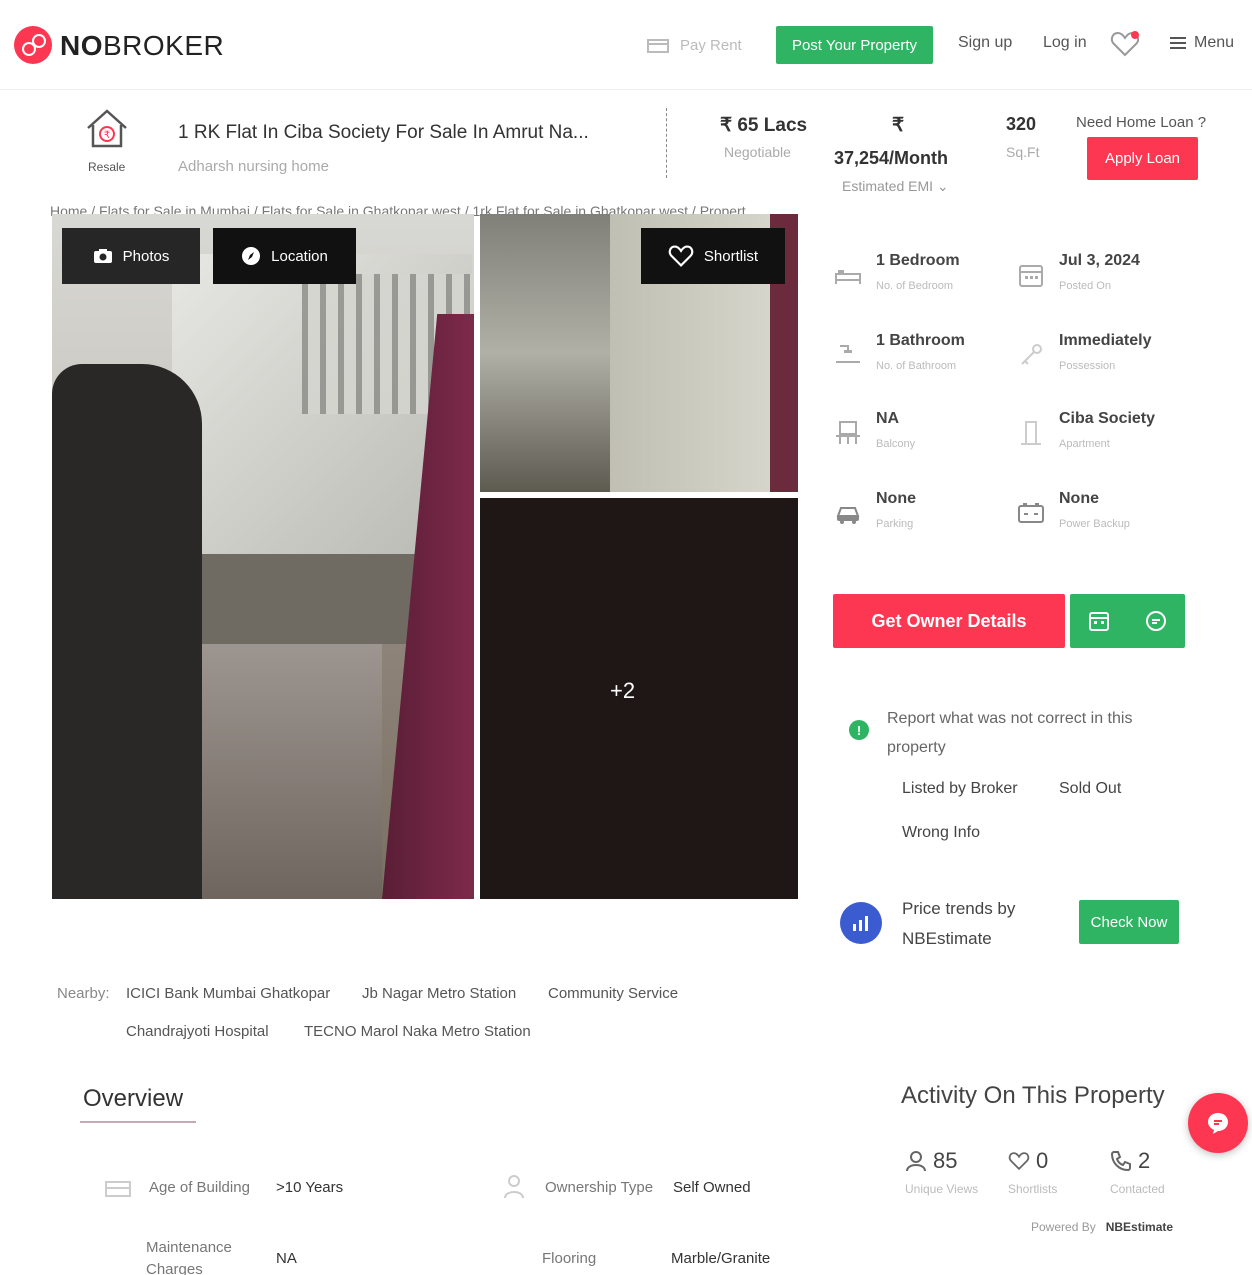 This screenshot has height=1275, width=1252. I want to click on spec-balcony-value: NA, so click(888, 418).